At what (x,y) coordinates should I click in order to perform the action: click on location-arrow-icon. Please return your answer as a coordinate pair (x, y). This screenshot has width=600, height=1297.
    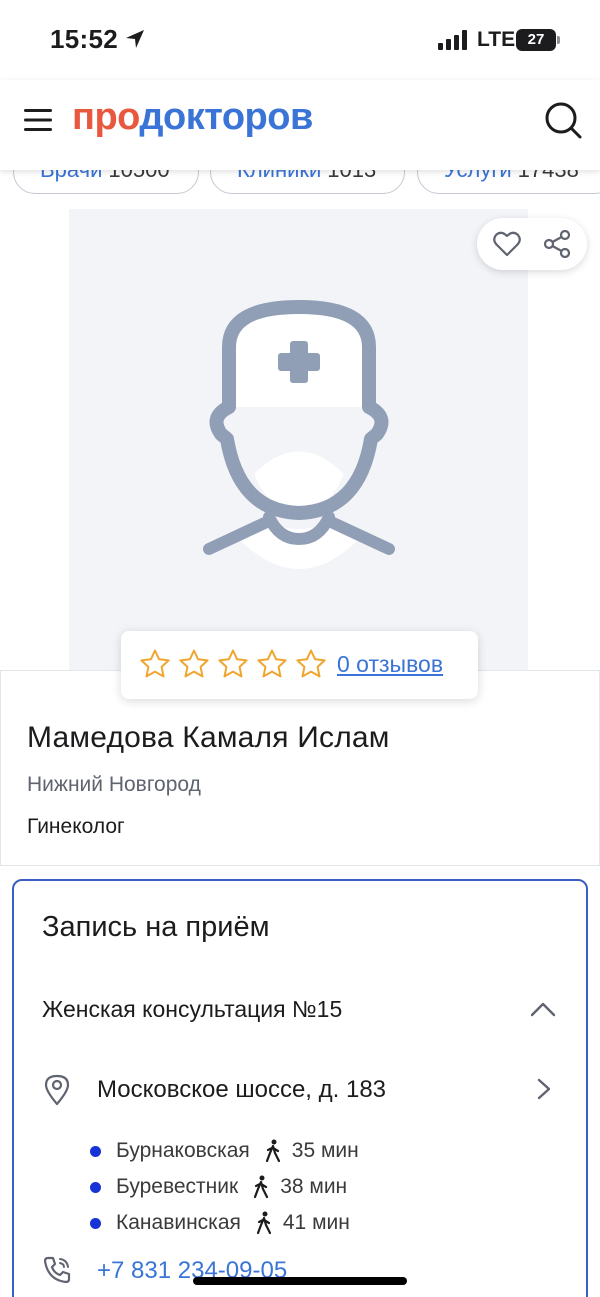
    Looking at the image, I should click on (135, 39).